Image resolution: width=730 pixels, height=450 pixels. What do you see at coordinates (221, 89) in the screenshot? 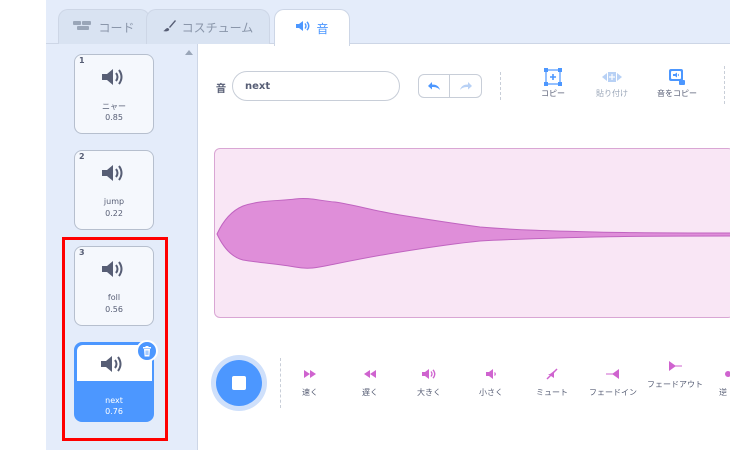
I see `sound-name-label: 音` at bounding box center [221, 89].